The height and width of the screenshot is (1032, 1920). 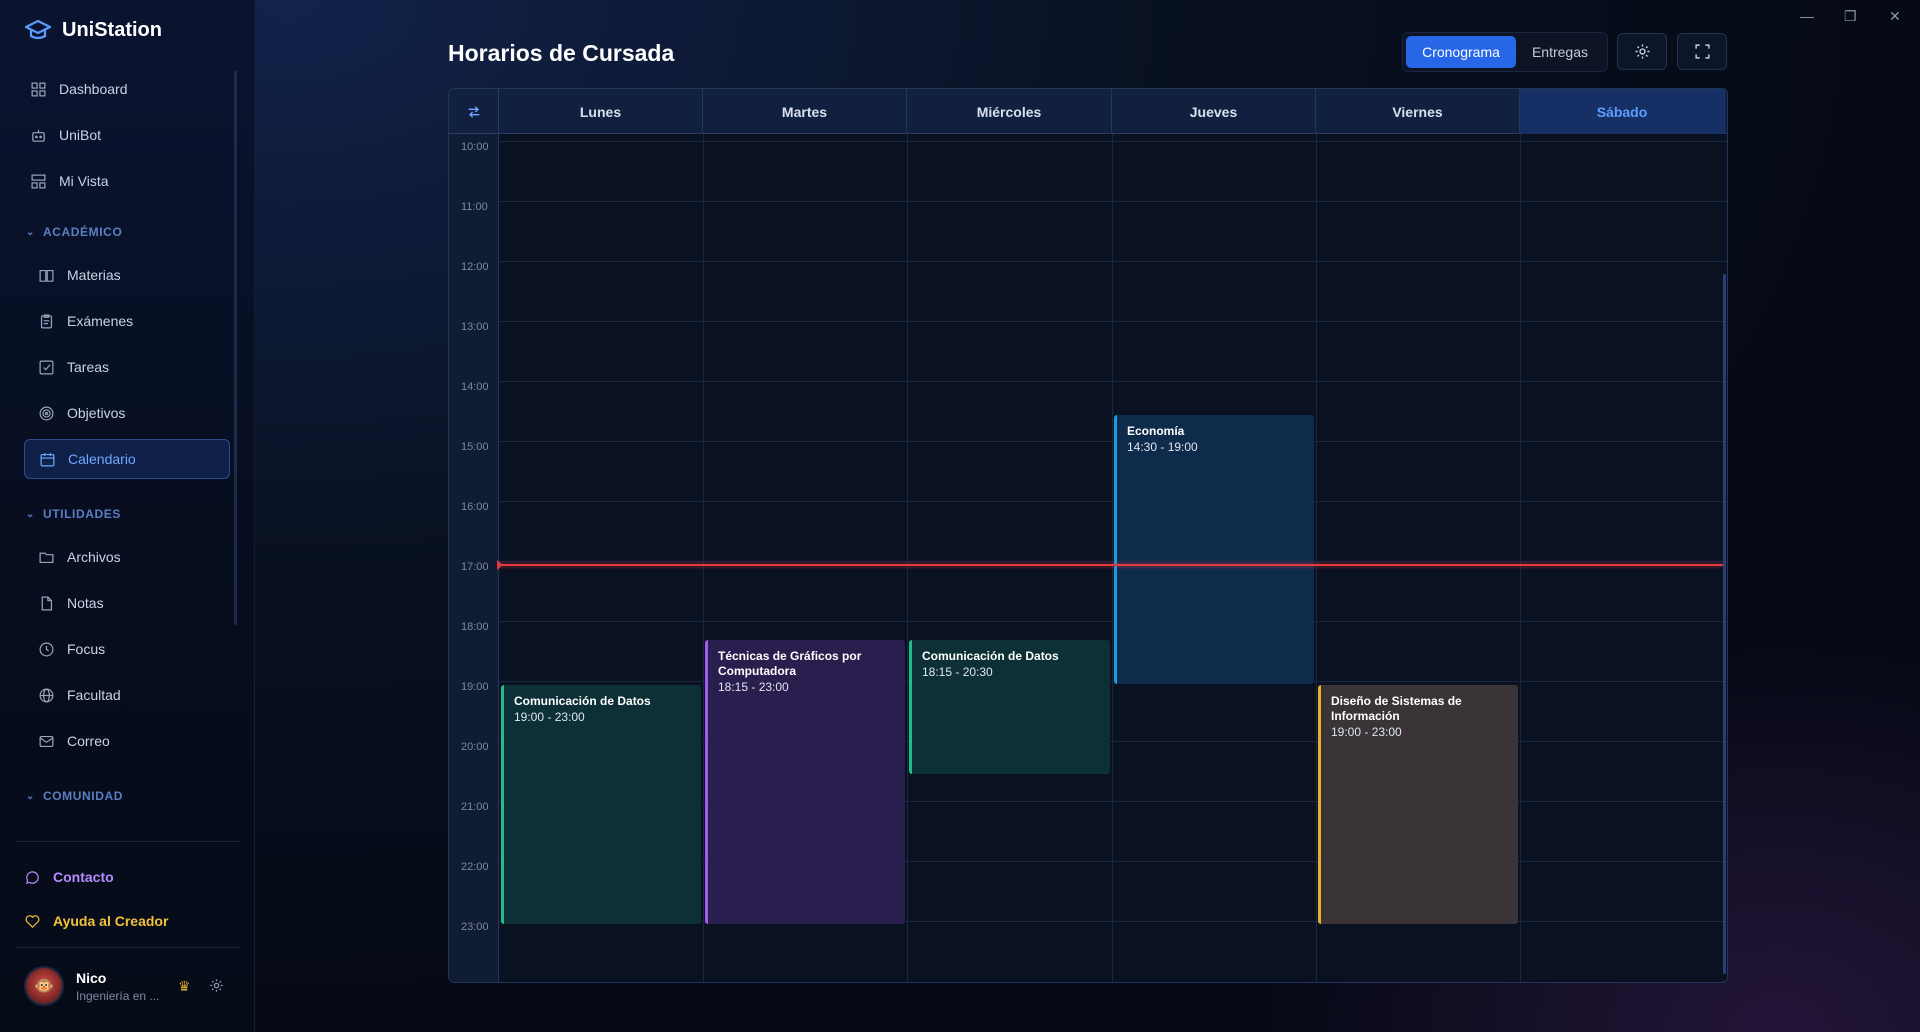 I want to click on event-miercoles-comunicacion-datos: Comunicación de Datos 18:15 - 20:30, so click(x=1009, y=707).